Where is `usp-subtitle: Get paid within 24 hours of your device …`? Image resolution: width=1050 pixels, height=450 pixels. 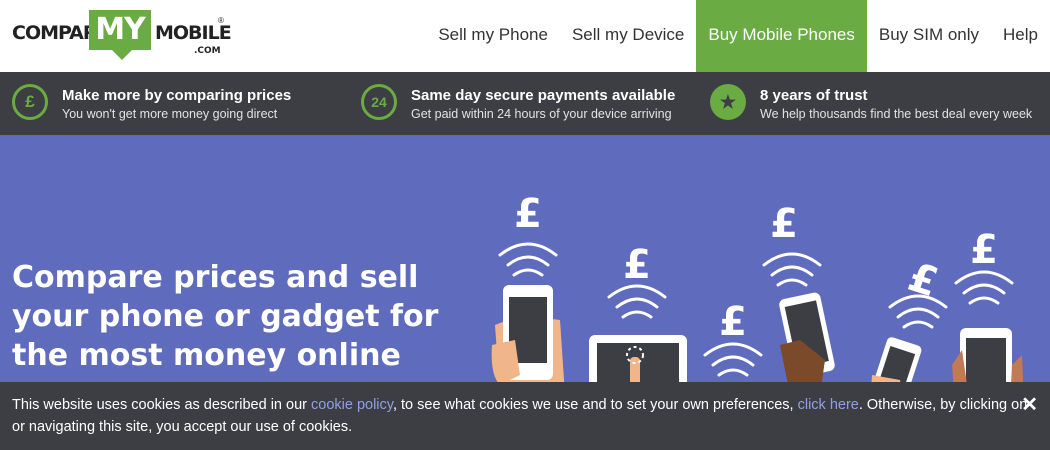
usp-subtitle: Get paid within 24 hours of your device … is located at coordinates (541, 114).